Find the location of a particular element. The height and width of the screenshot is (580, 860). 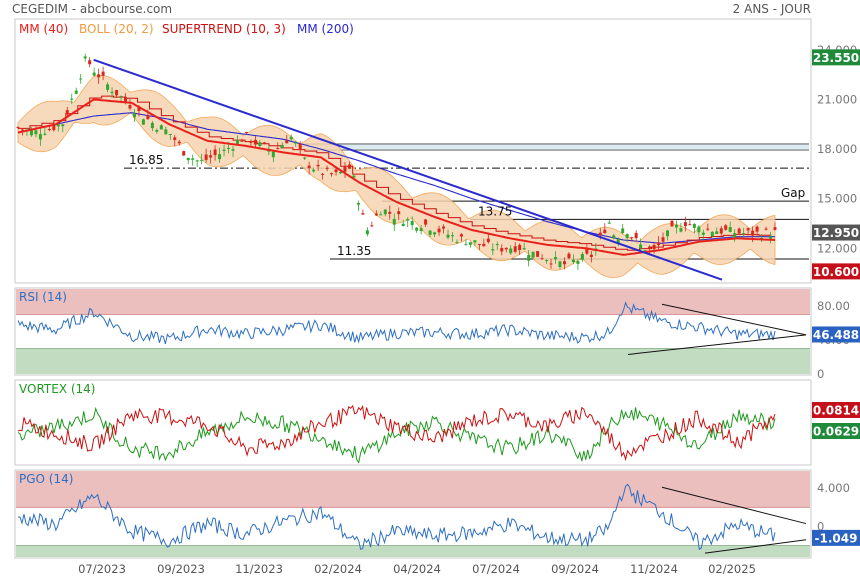

x-axis-label: 02/2024 is located at coordinates (338, 569).